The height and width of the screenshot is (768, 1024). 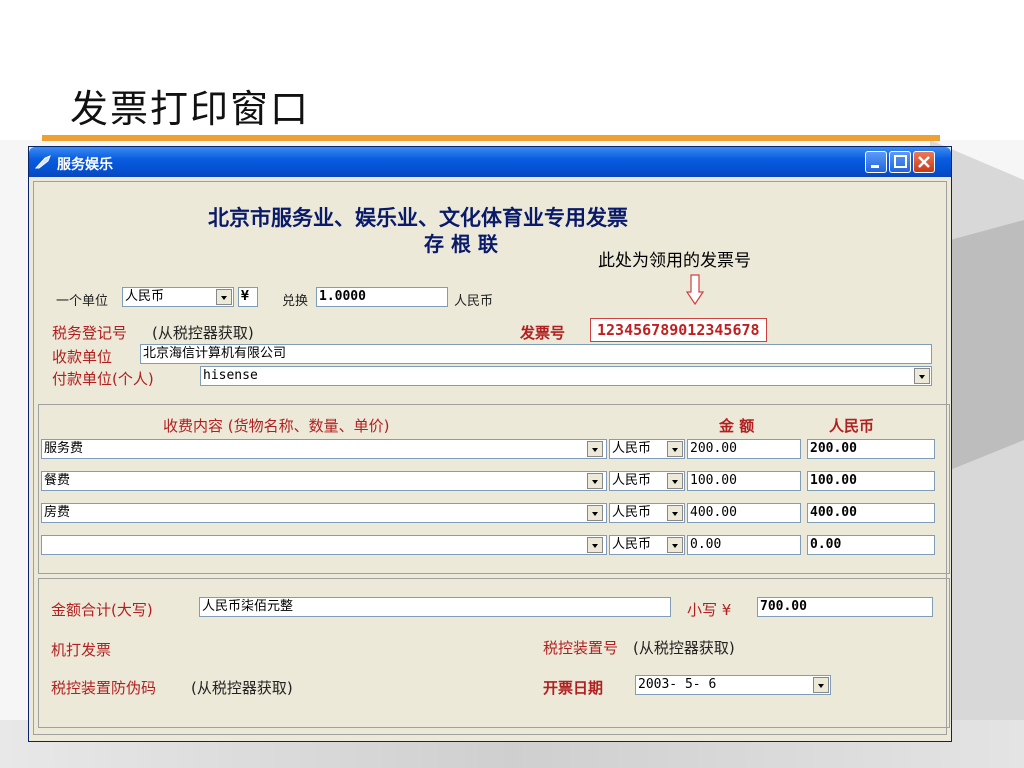 What do you see at coordinates (474, 301) in the screenshot?
I see `exchange-unit-label: 人民币` at bounding box center [474, 301].